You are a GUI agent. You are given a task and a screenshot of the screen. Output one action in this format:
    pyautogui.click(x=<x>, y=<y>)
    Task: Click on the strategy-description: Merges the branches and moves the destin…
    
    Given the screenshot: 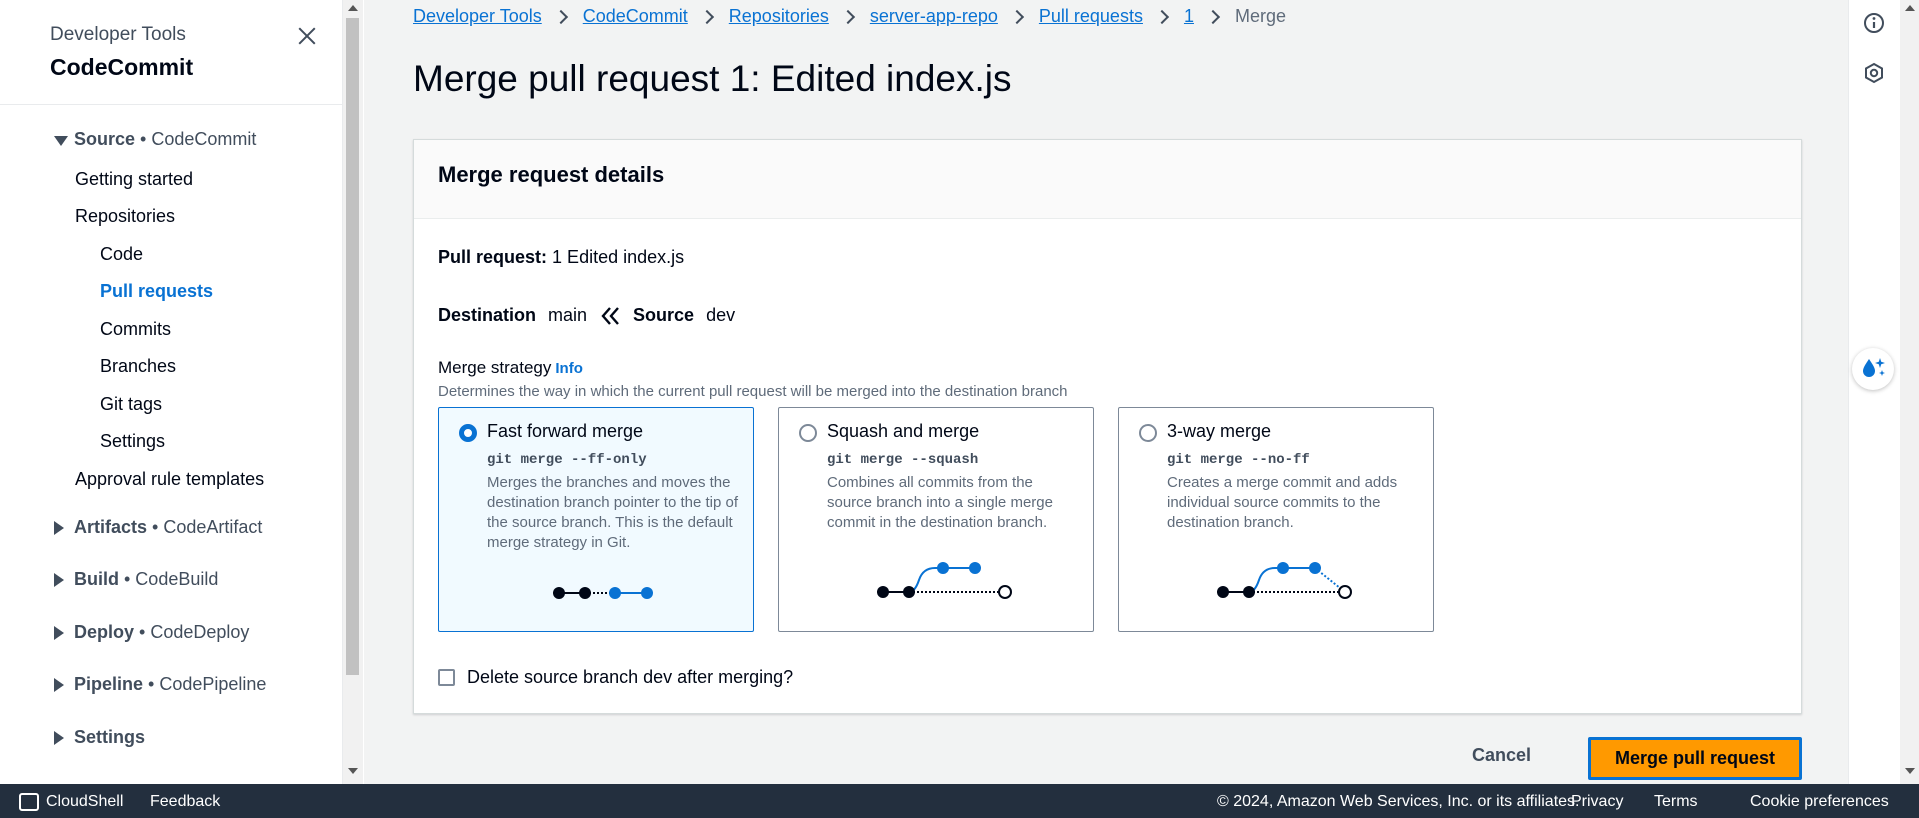 What is the action you would take?
    pyautogui.click(x=613, y=512)
    